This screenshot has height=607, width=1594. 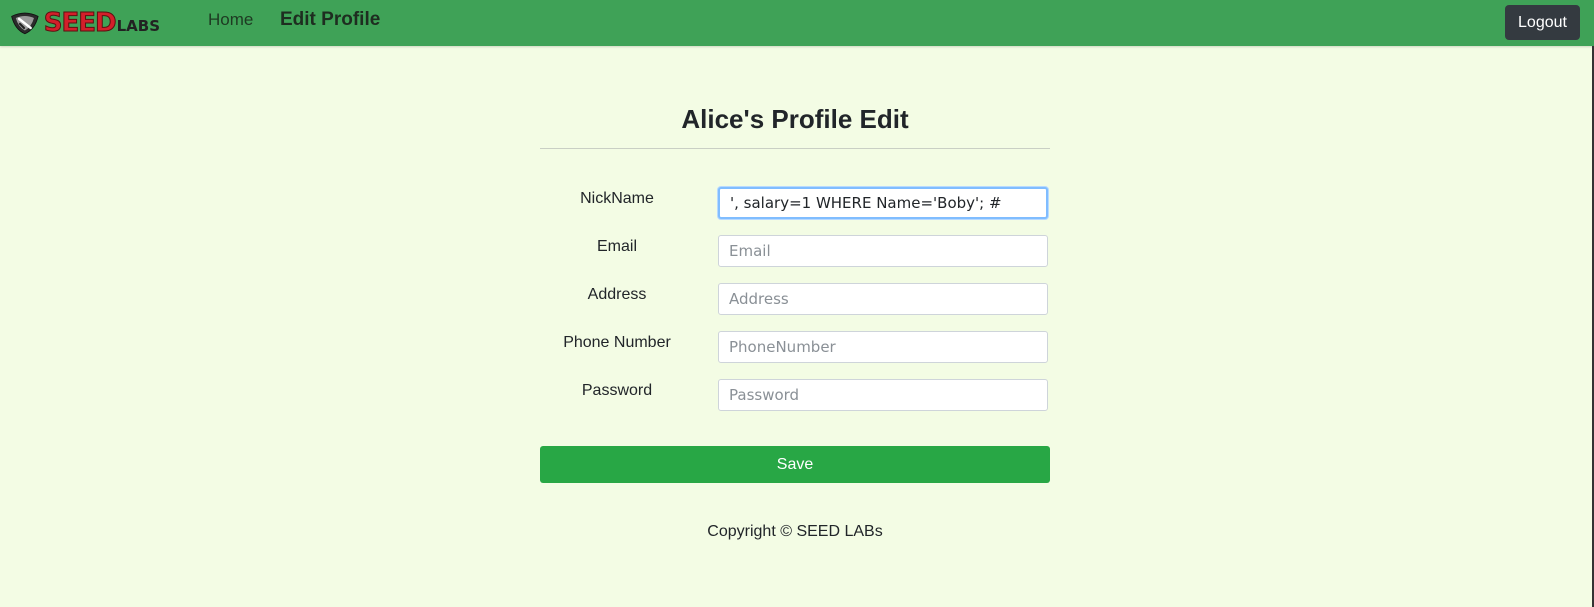 What do you see at coordinates (138, 26) in the screenshot?
I see `brand-labs: LABS` at bounding box center [138, 26].